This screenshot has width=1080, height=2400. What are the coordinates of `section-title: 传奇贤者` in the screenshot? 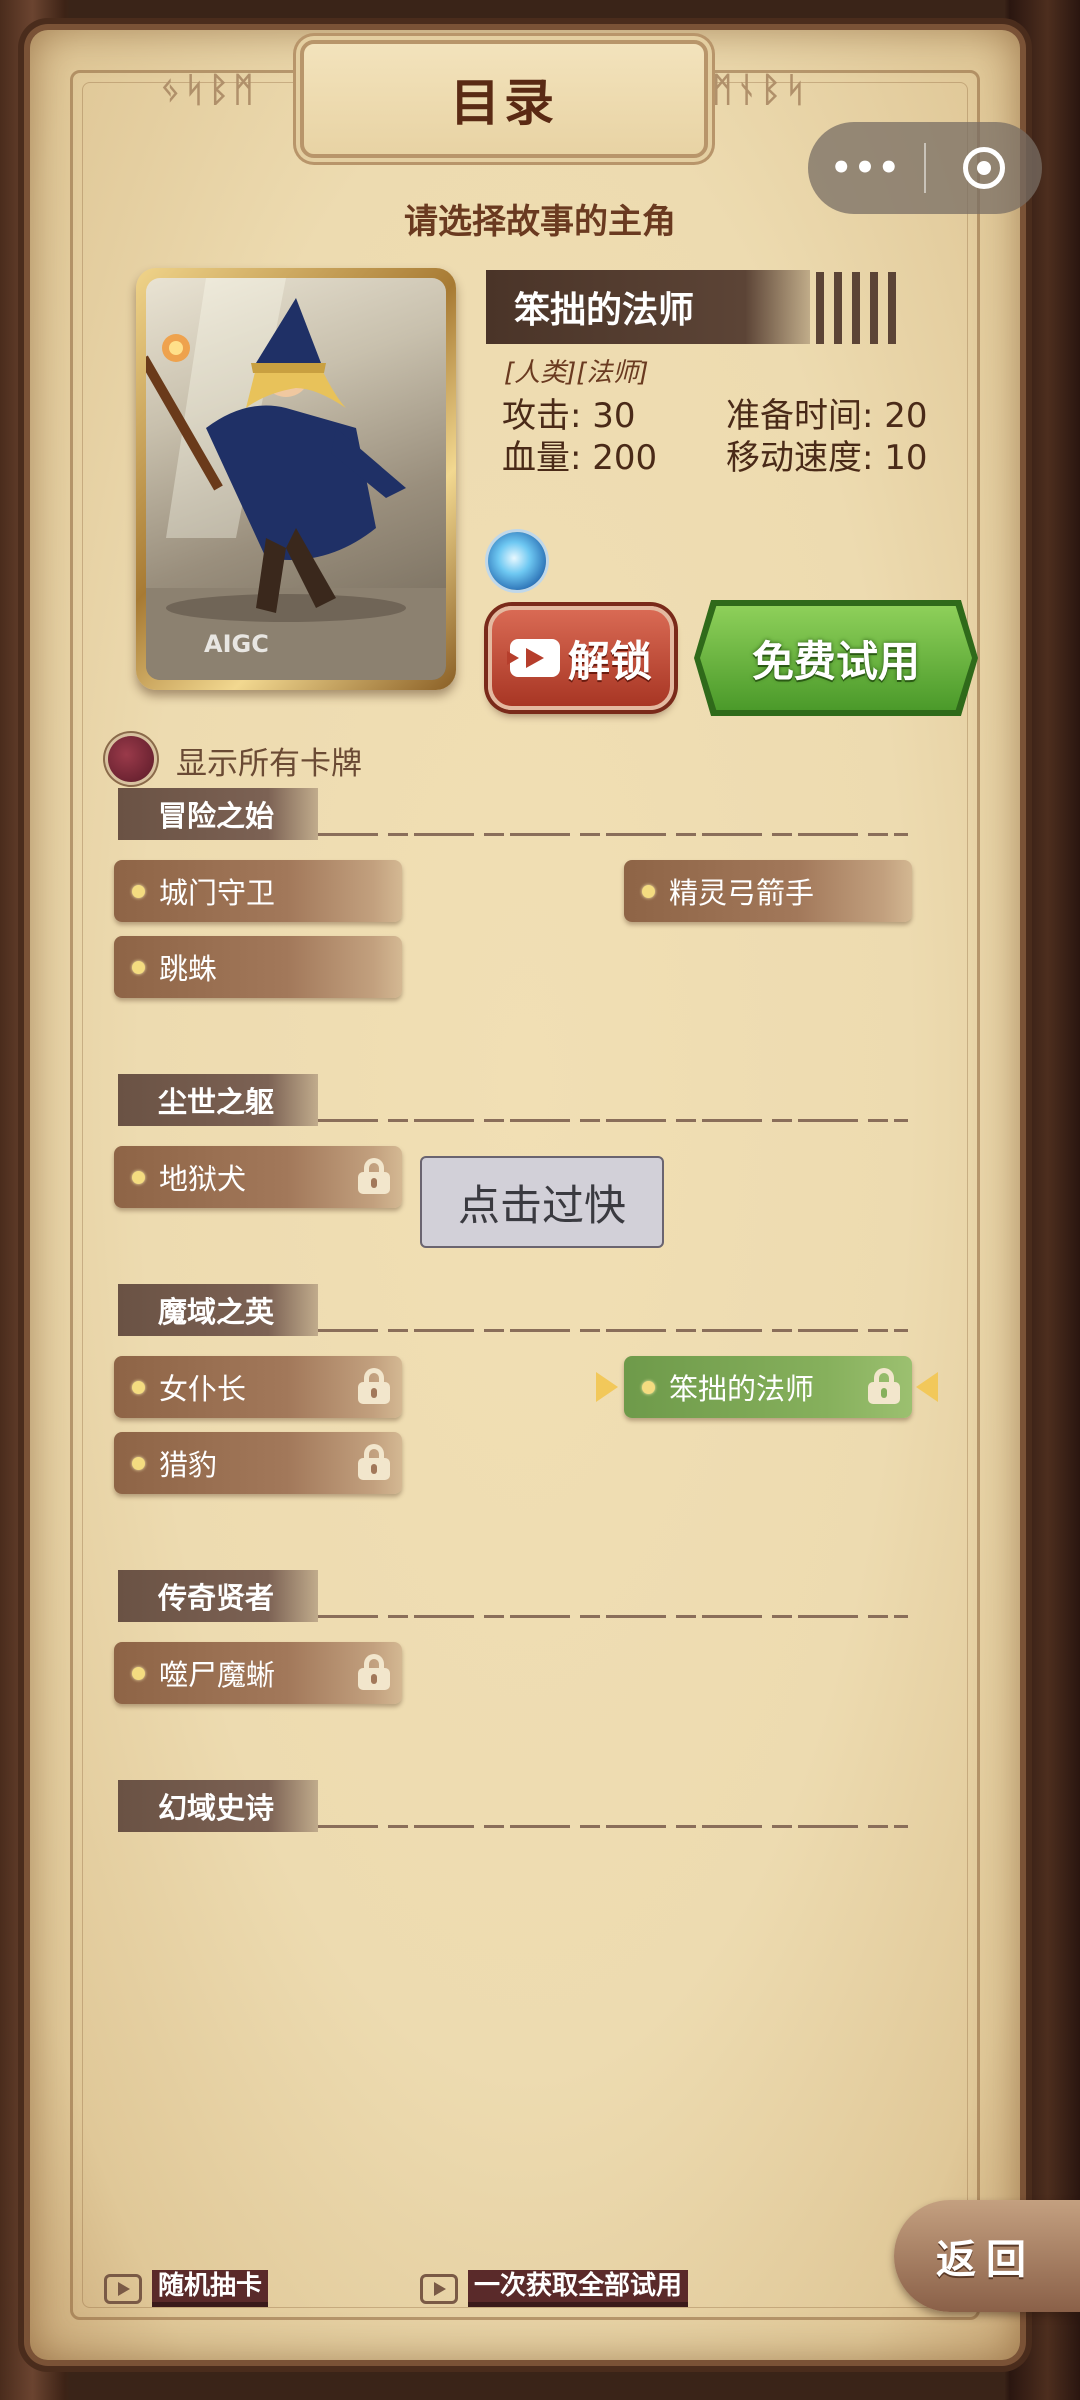 It's located at (216, 1598).